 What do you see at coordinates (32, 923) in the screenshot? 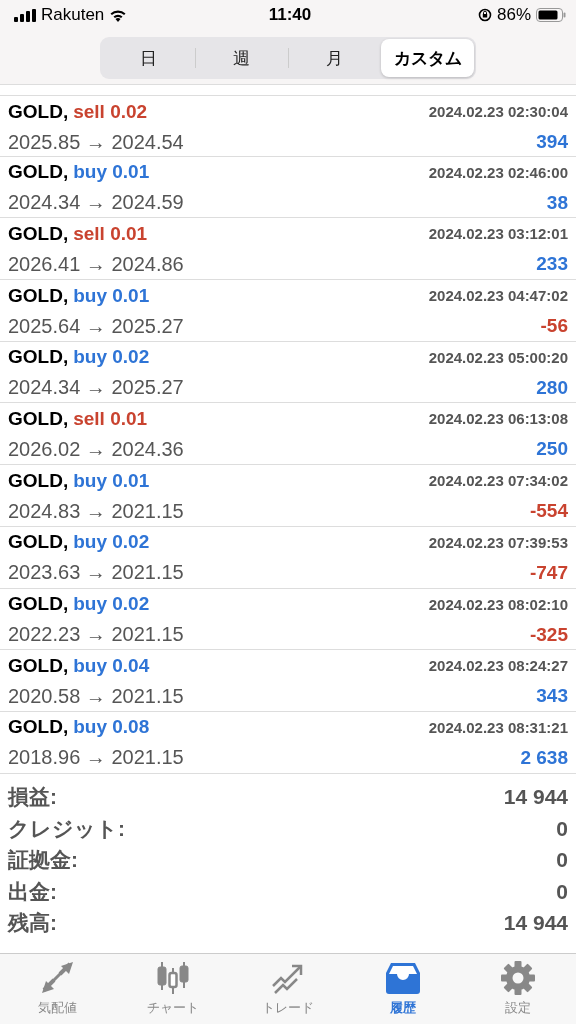
I see `summary-label: 残高:` at bounding box center [32, 923].